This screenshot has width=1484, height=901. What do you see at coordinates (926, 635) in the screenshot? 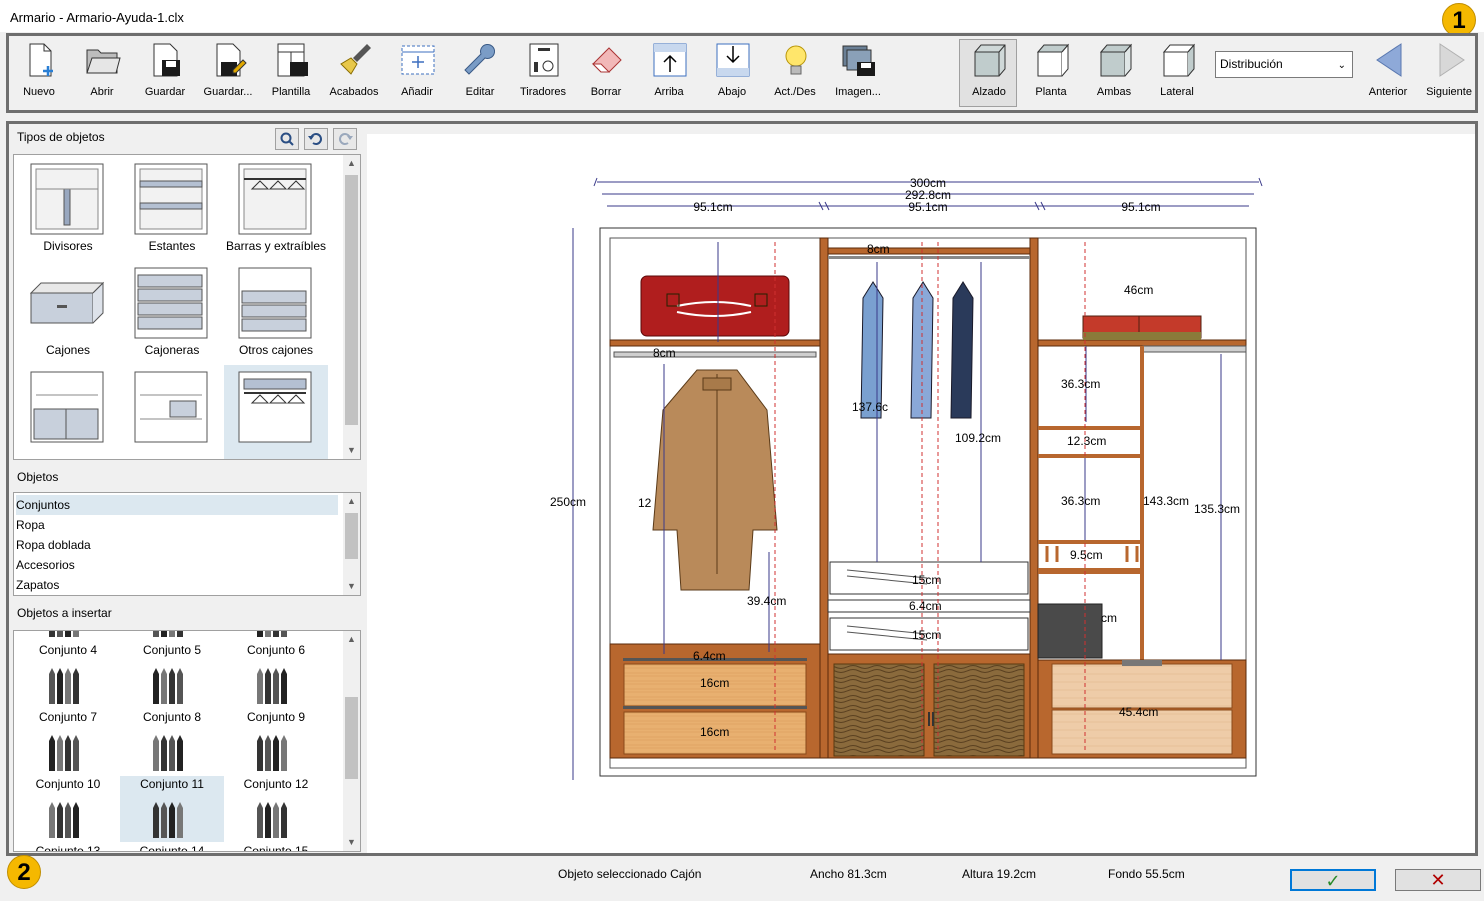
I see `dim-label: 15cm` at bounding box center [926, 635].